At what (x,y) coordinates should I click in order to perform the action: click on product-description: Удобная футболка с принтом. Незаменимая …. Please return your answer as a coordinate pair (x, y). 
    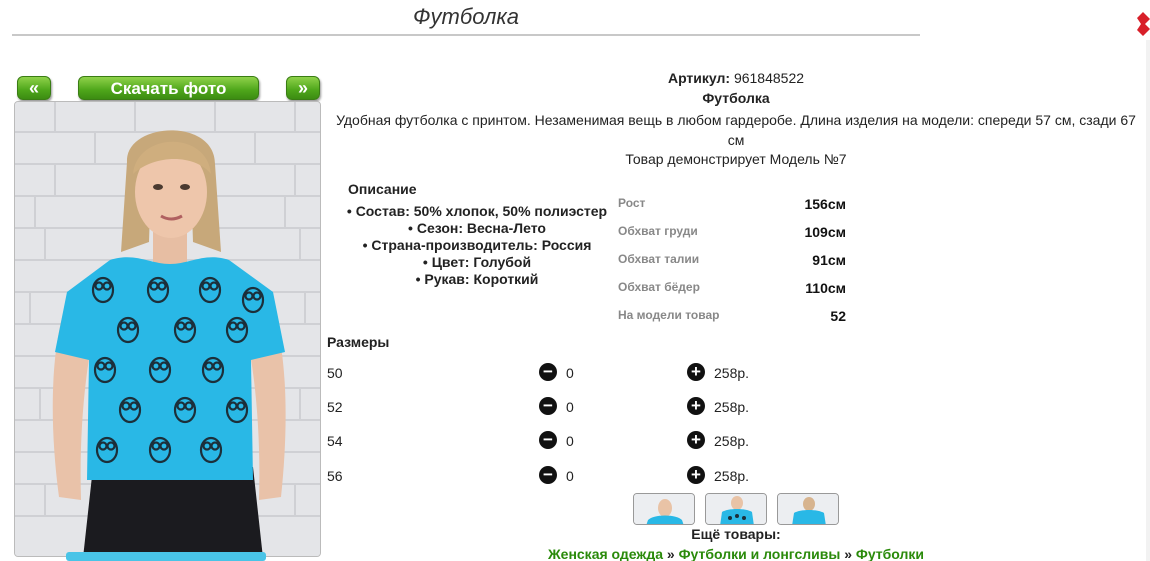
    Looking at the image, I should click on (736, 130).